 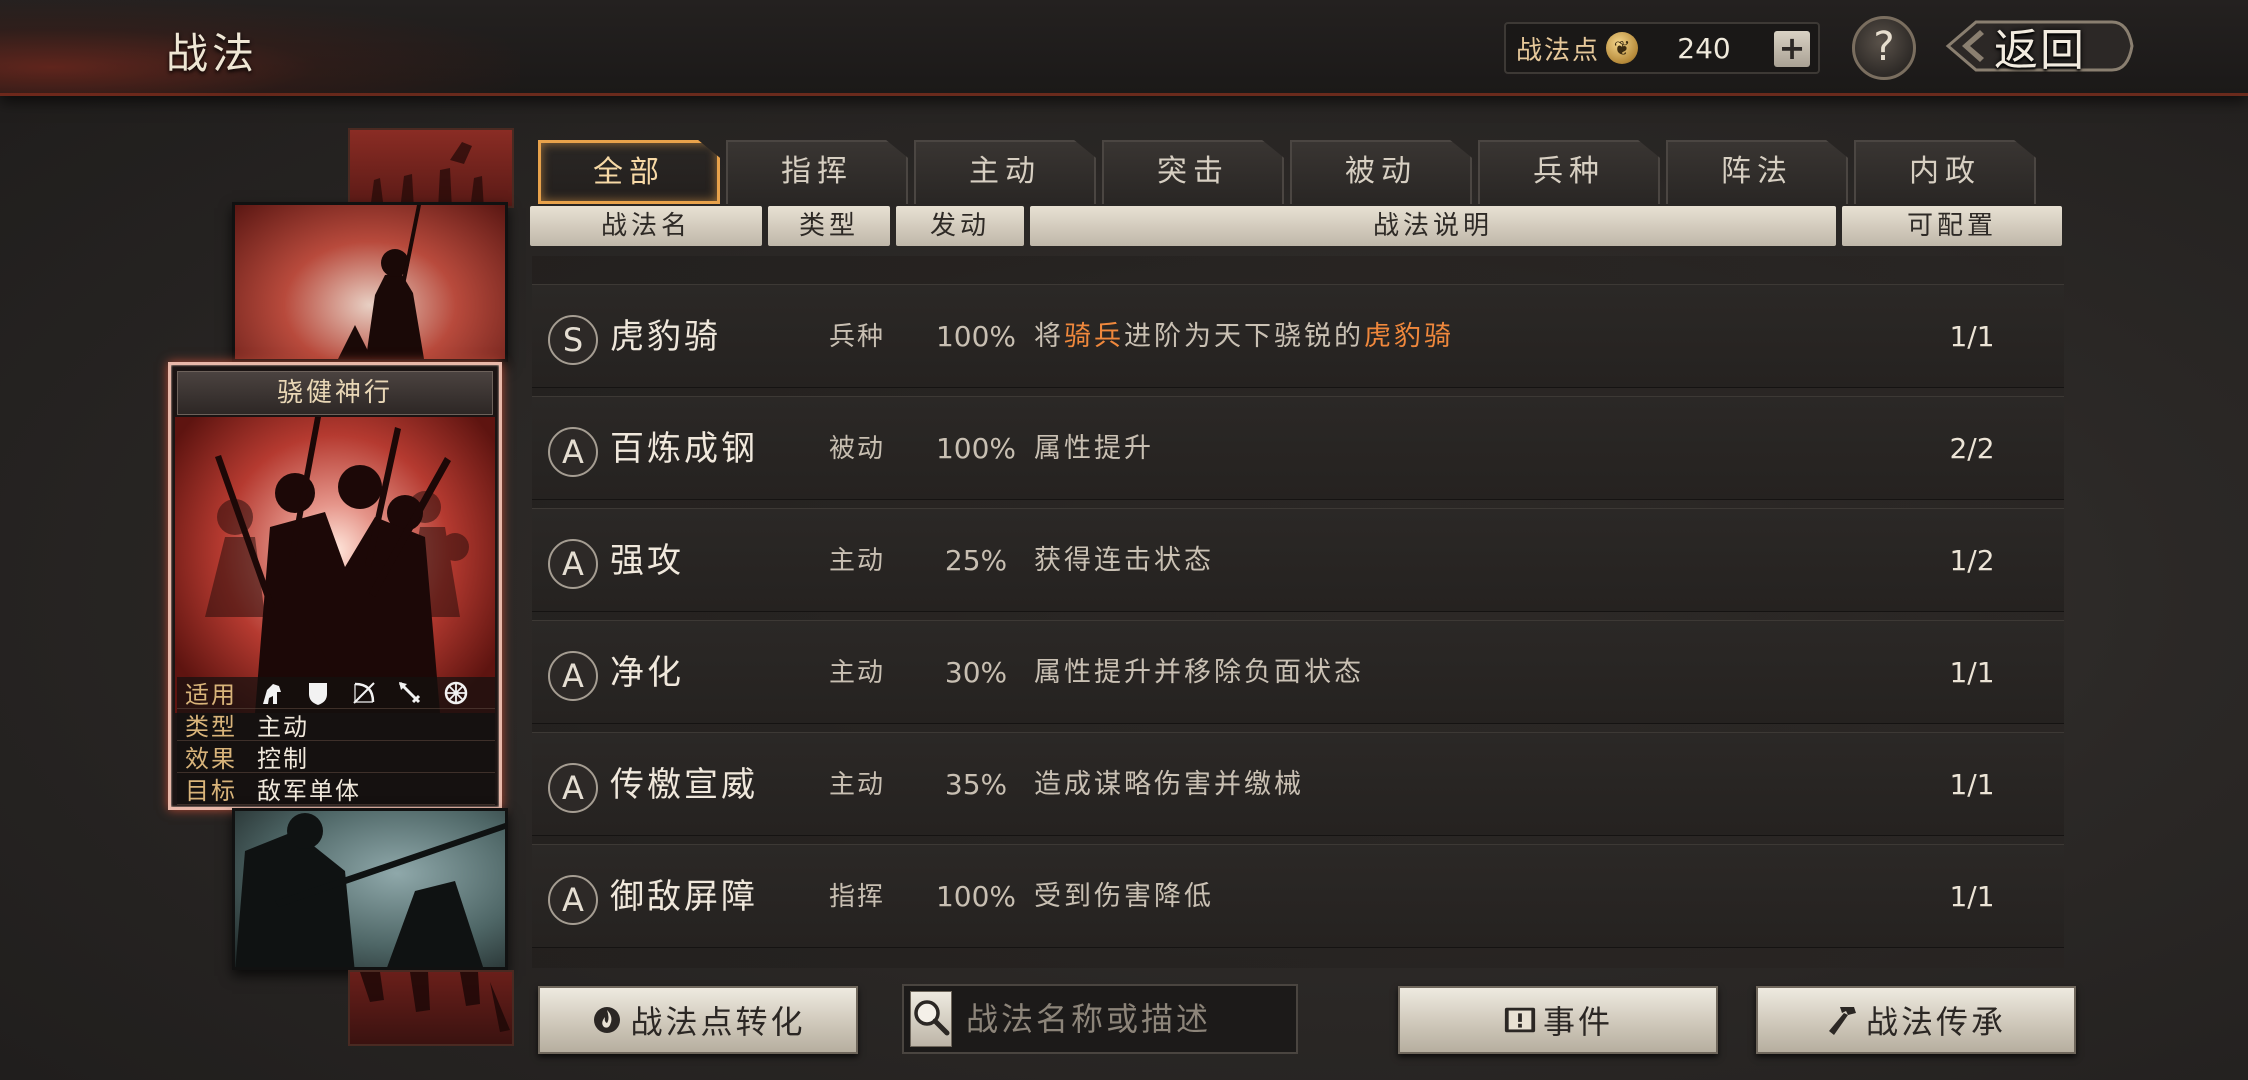 I want to click on skill-info-applies: 适用, so click(x=336, y=693).